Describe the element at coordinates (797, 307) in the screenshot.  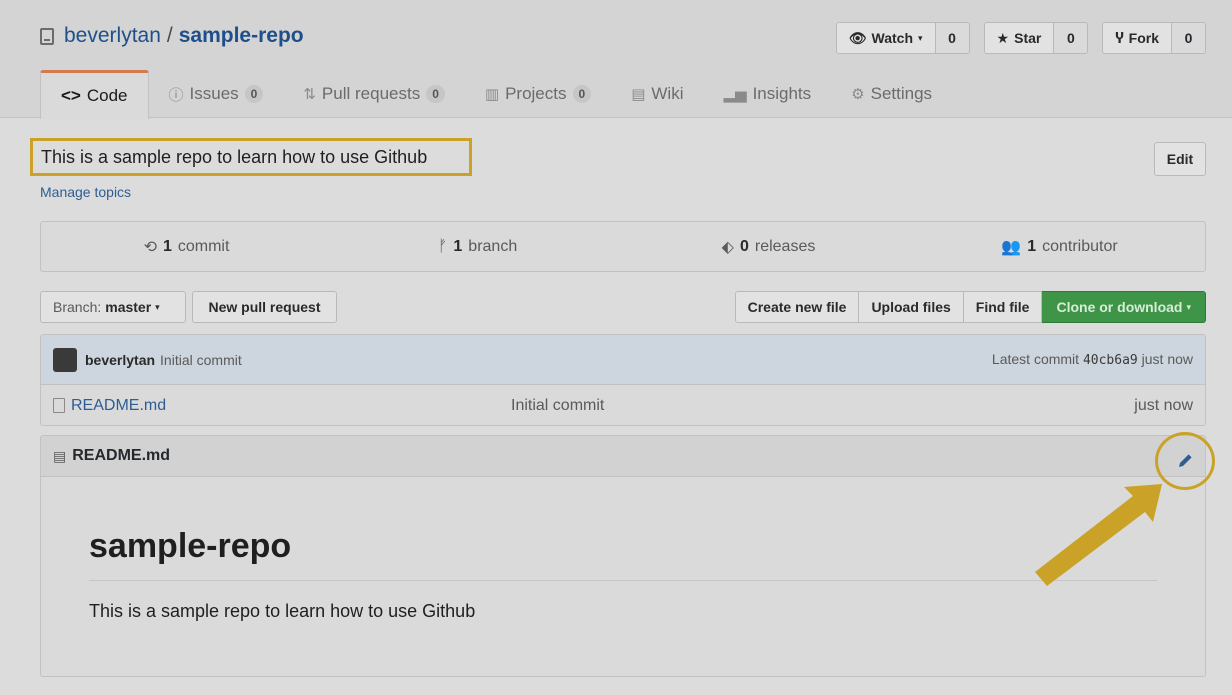
I see `create-new-file-button: Create new file` at that location.